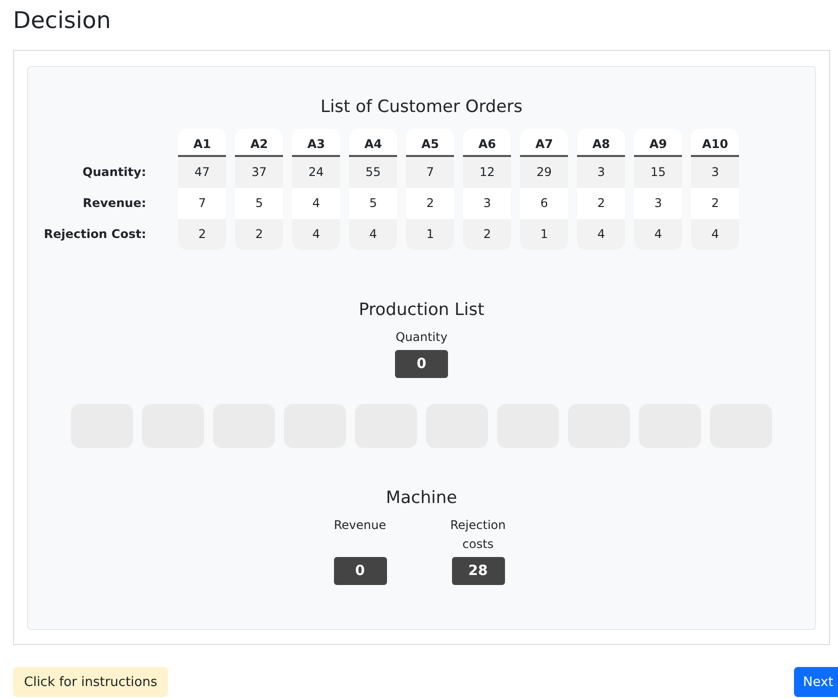 This screenshot has width=838, height=698. What do you see at coordinates (421, 107) in the screenshot?
I see `section-title: List of Customer Orders` at bounding box center [421, 107].